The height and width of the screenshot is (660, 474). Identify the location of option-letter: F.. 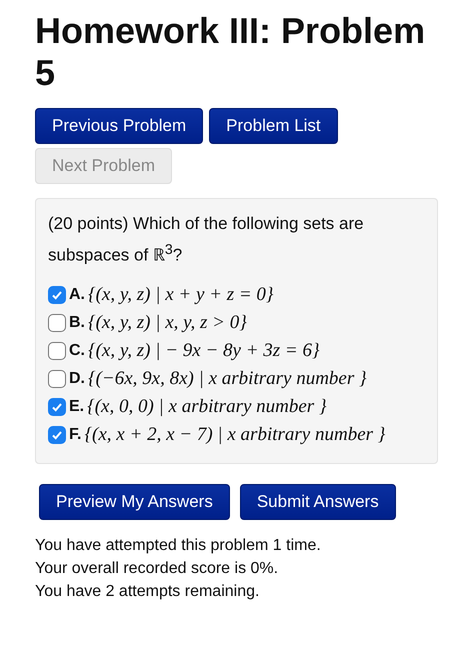
(75, 435).